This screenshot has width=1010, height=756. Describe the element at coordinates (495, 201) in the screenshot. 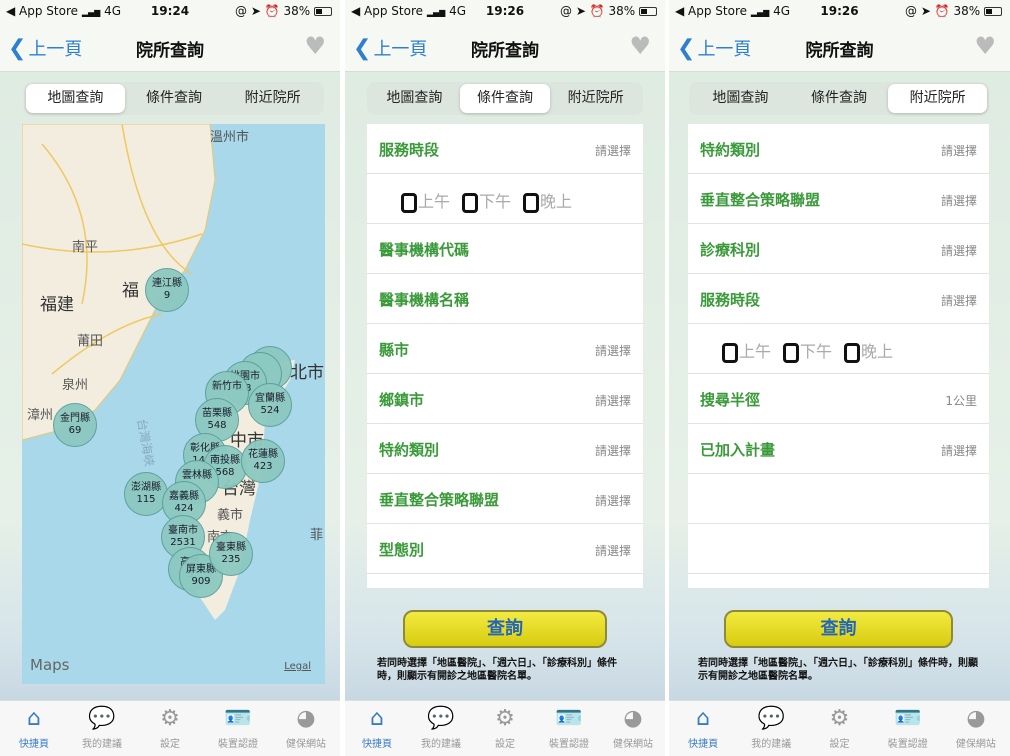

I see `checkbox-label: 下午` at that location.